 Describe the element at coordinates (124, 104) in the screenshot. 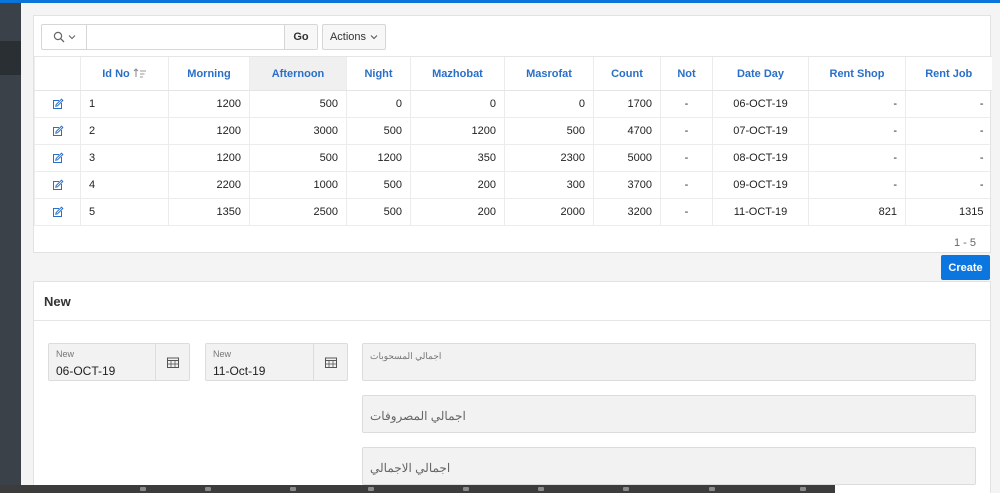

I see `table-cell: 1` at that location.